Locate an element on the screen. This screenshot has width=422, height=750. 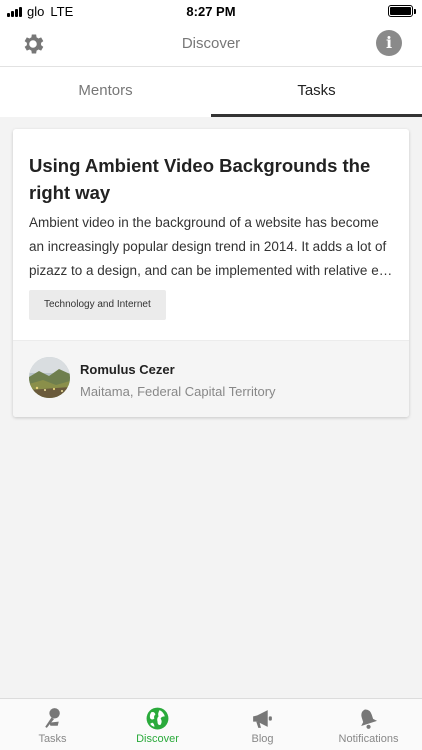
bottom-tab-notifications: Notifications is located at coordinates (368, 724).